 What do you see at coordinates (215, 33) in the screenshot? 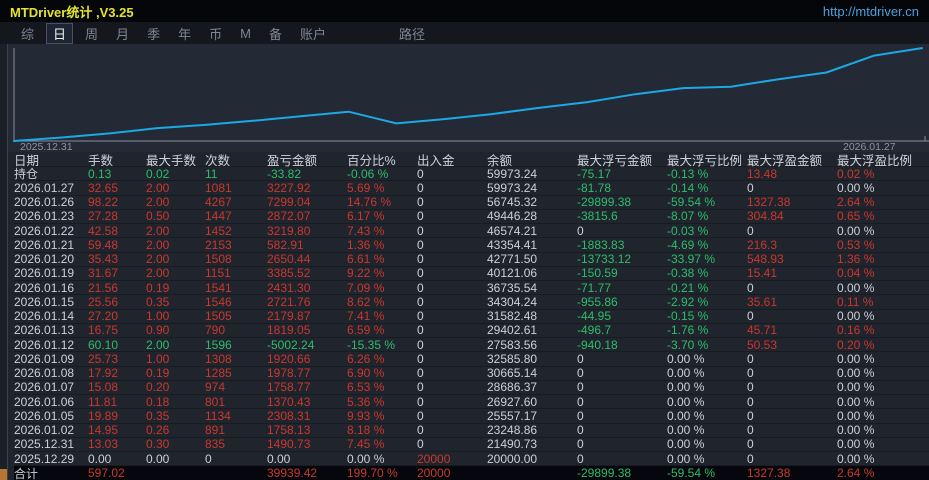
I see `menu-item-币: 币` at bounding box center [215, 33].